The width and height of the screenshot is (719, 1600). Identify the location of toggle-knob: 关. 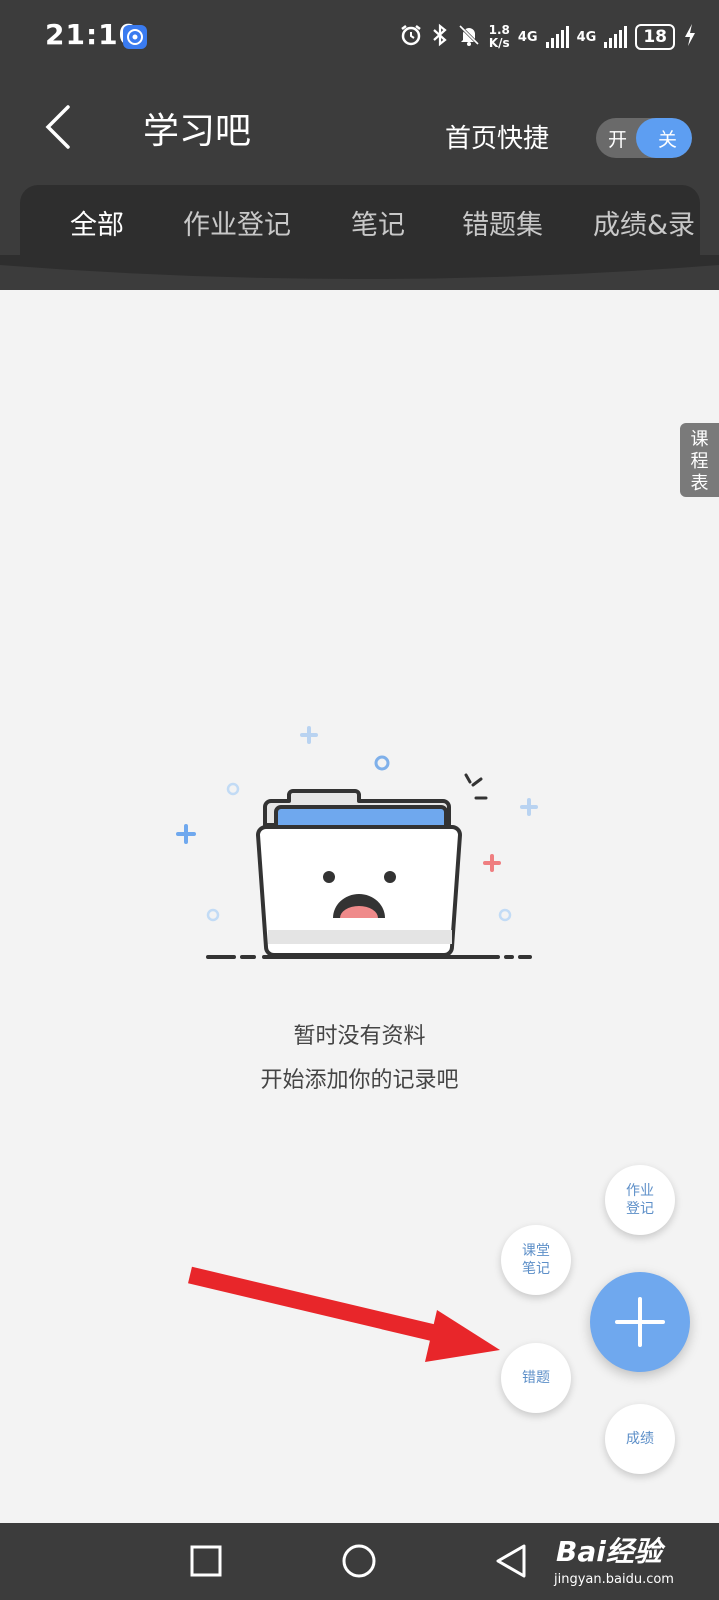
(664, 138).